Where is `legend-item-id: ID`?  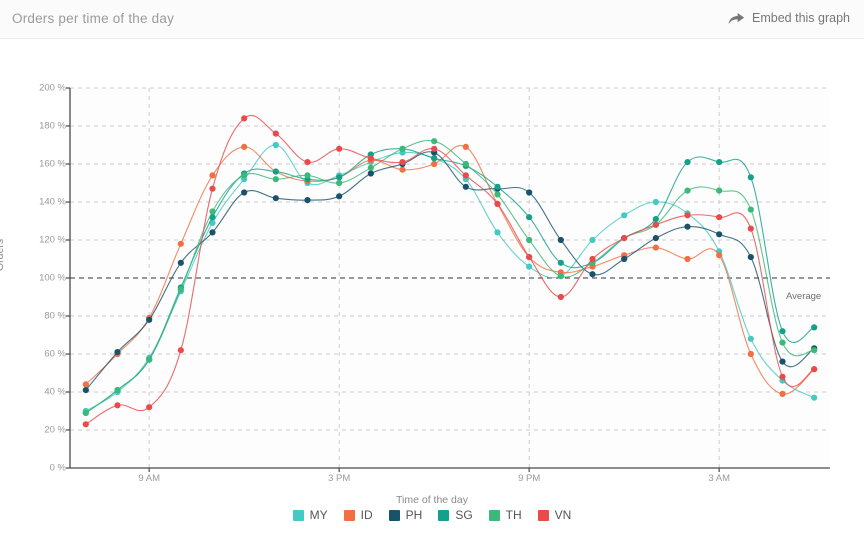
legend-item-id: ID is located at coordinates (358, 515).